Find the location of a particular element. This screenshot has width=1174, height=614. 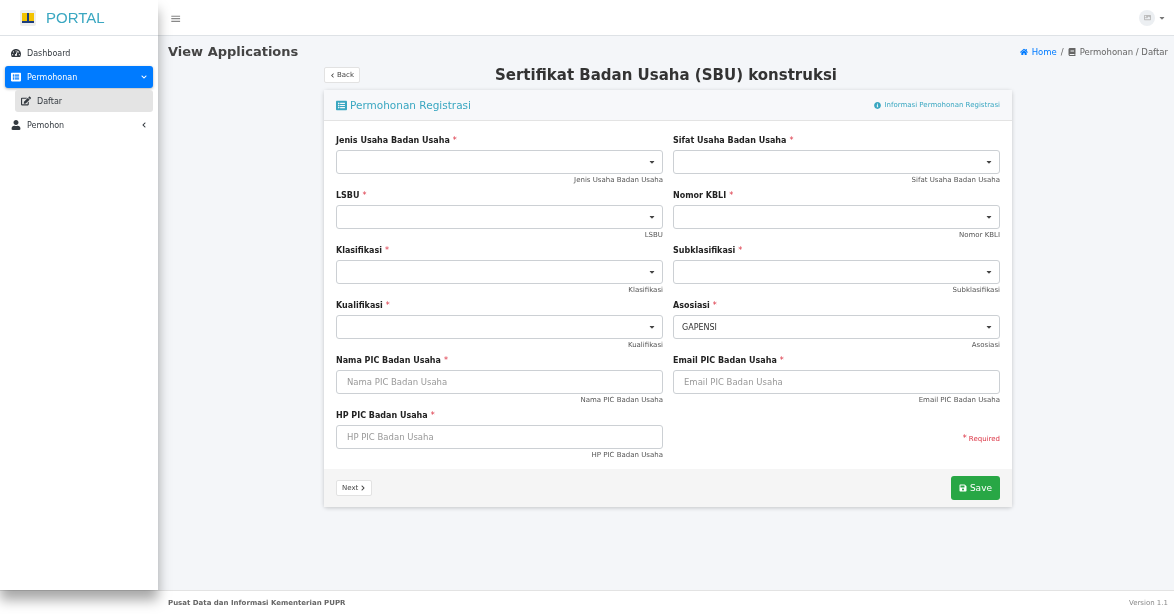

logo-icon is located at coordinates (28, 17).